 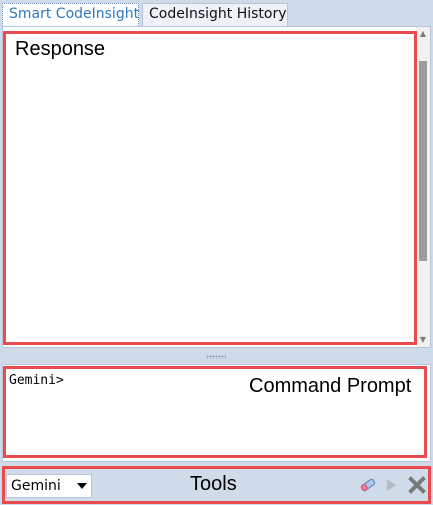 I want to click on scroll-down-icon: ▼, so click(x=423, y=340).